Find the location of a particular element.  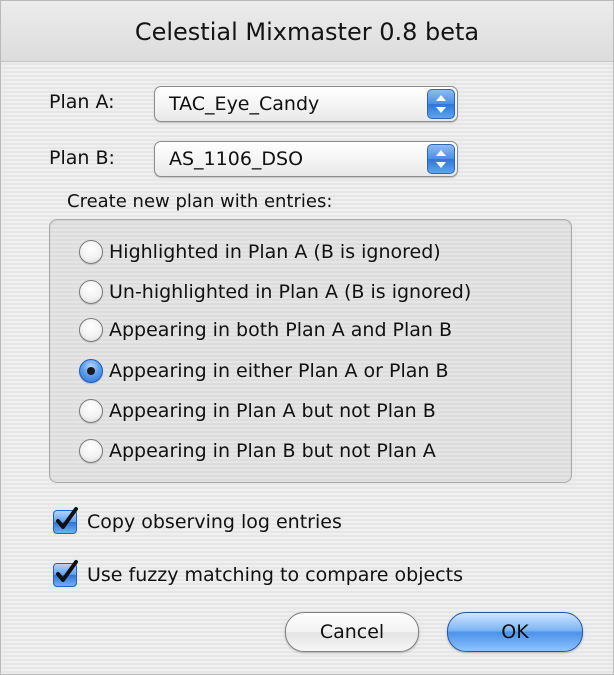

radio-unhighlighted-a: Un-highlighted in Plan A (B is ignored) is located at coordinates (314, 292).